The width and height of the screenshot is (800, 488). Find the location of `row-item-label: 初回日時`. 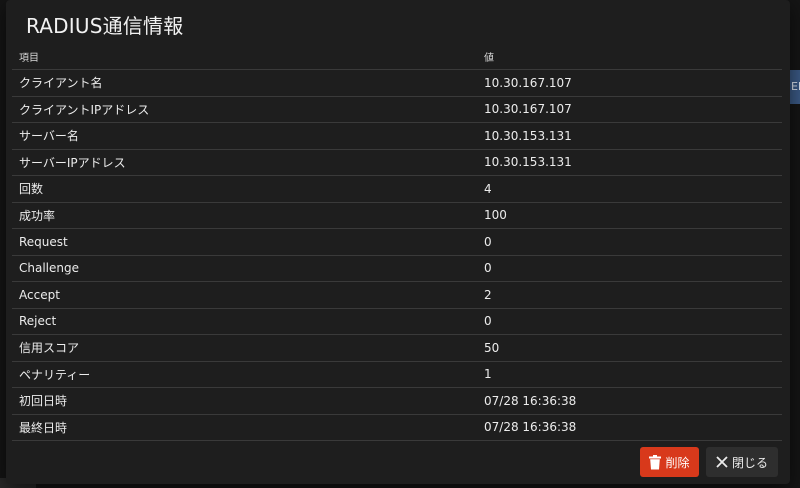

row-item-label: 初回日時 is located at coordinates (244, 401).